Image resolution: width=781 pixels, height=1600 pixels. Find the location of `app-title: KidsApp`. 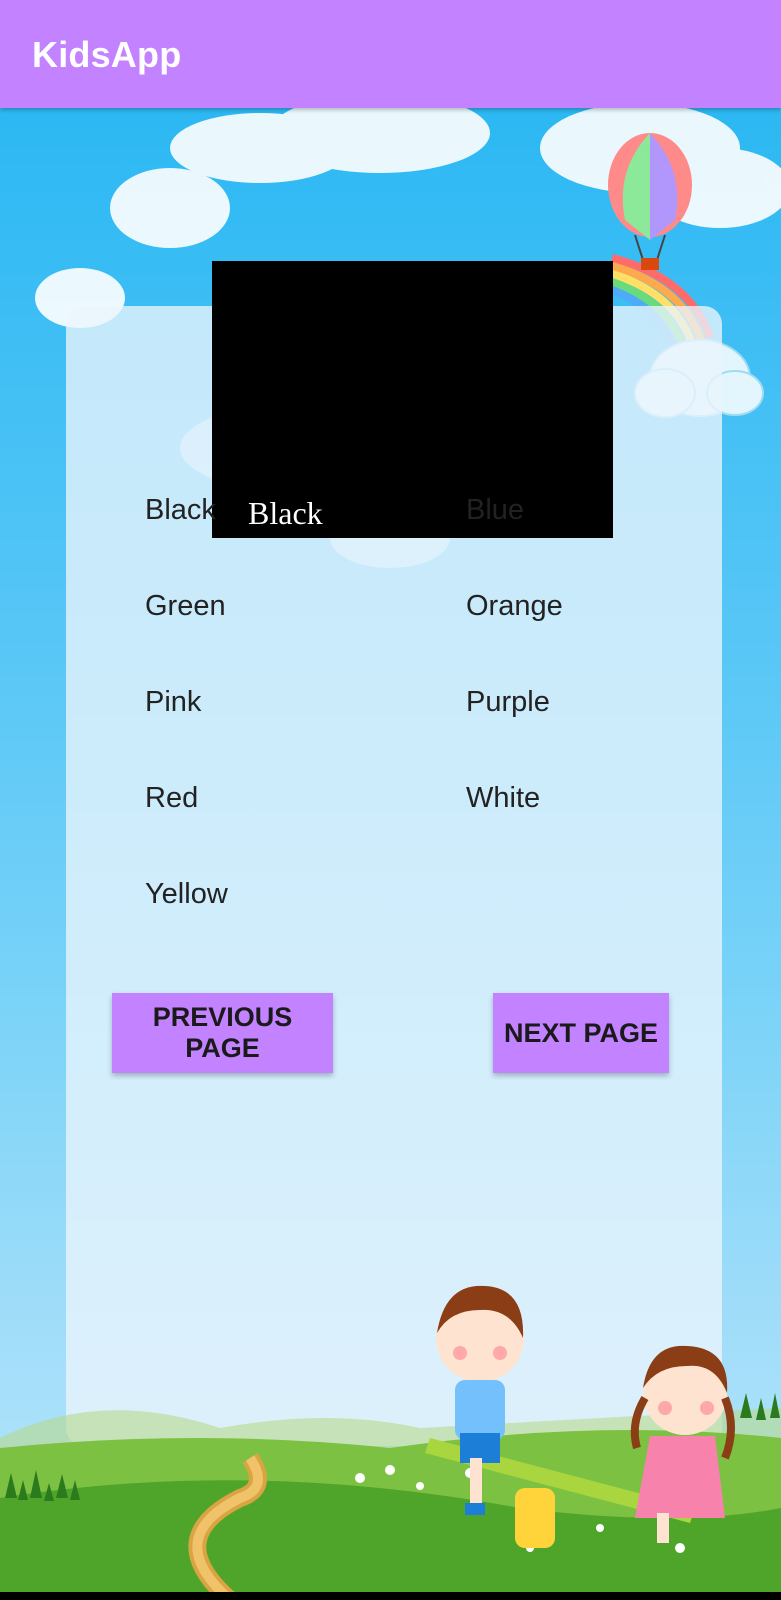

app-title: KidsApp is located at coordinates (107, 54).